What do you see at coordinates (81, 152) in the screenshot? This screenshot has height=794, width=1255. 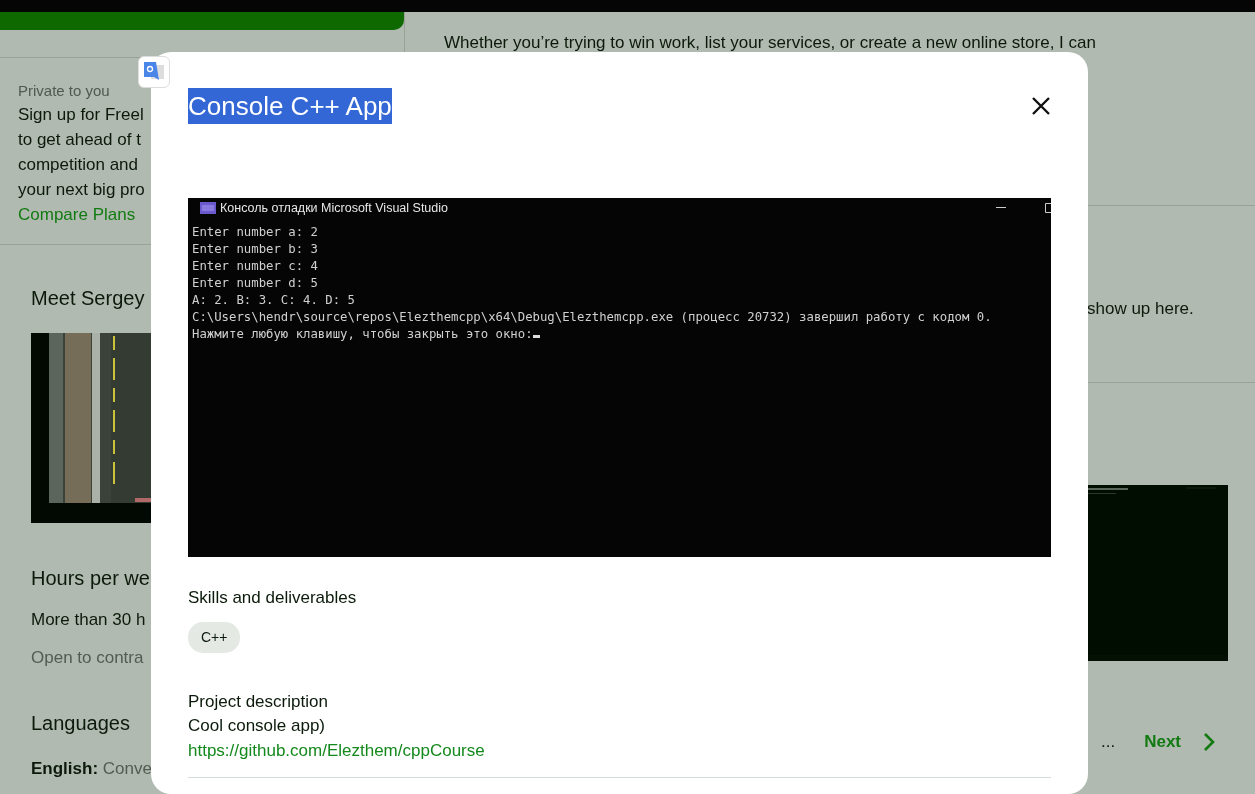 I see `promo-text: Sign up for Freel to get ahead of t competition and your next big pro` at bounding box center [81, 152].